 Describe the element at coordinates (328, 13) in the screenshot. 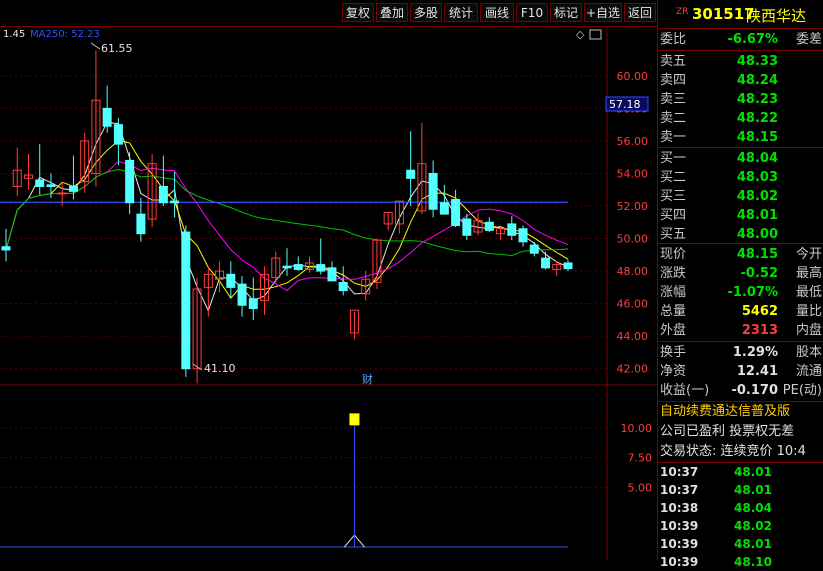

I see `chart-toolbar: 复权 叠加 多股 统计 画线 F10 标记 +自选 返回` at that location.